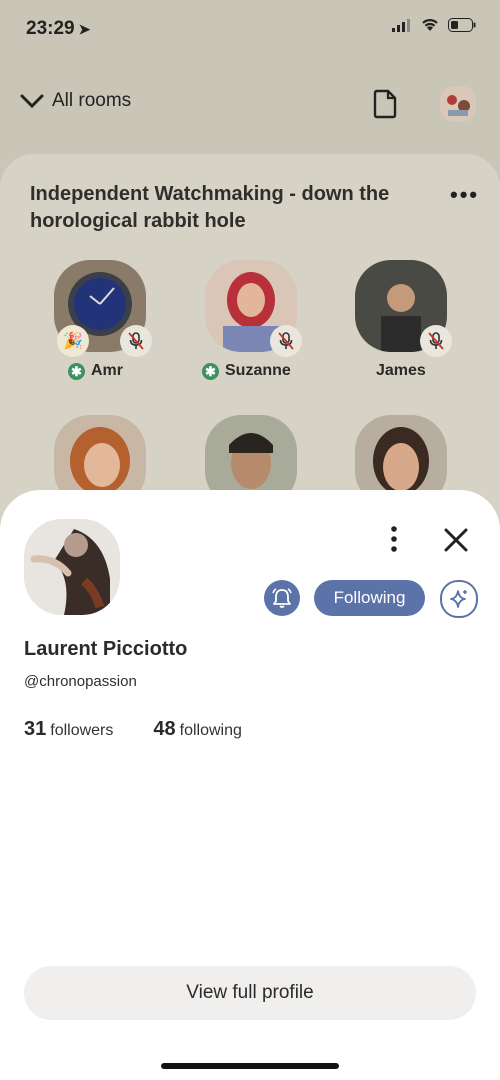  I want to click on status-time: 23:29 ➤, so click(58, 28).